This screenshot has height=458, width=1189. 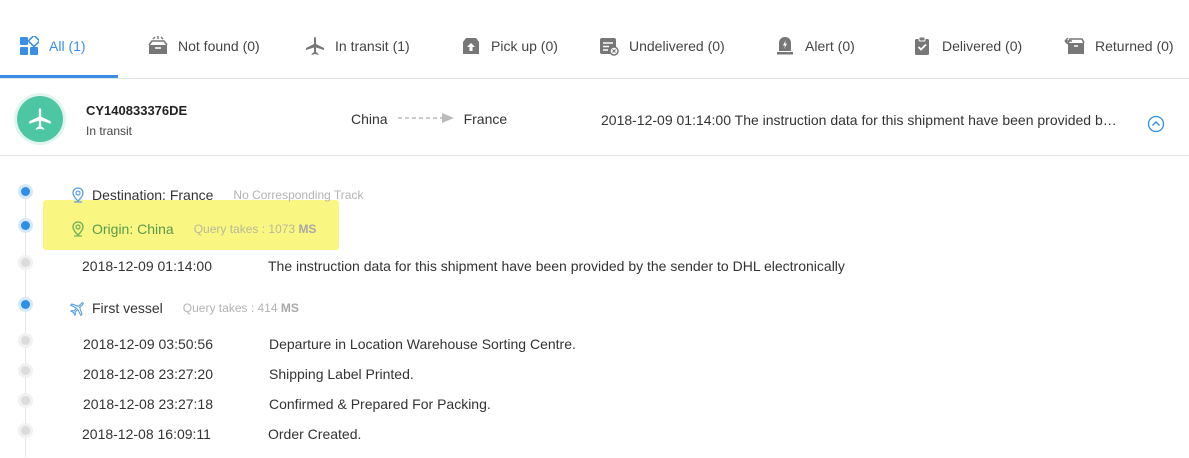 I want to click on tab-label: In transit (1), so click(x=372, y=46).